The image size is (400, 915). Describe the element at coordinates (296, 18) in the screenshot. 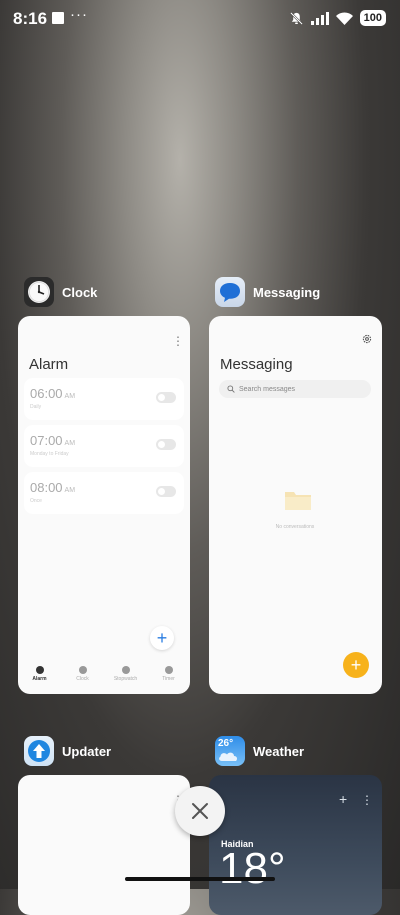

I see `mute-icon` at that location.